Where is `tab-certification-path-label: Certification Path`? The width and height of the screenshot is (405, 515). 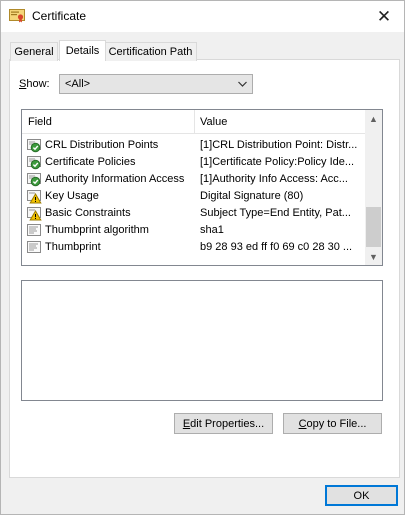
tab-certification-path-label: Certification Path is located at coordinates (150, 52).